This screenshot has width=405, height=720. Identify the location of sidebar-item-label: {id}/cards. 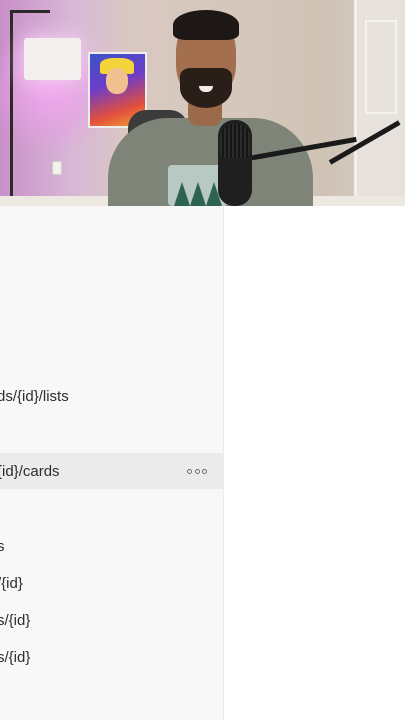
(30, 471).